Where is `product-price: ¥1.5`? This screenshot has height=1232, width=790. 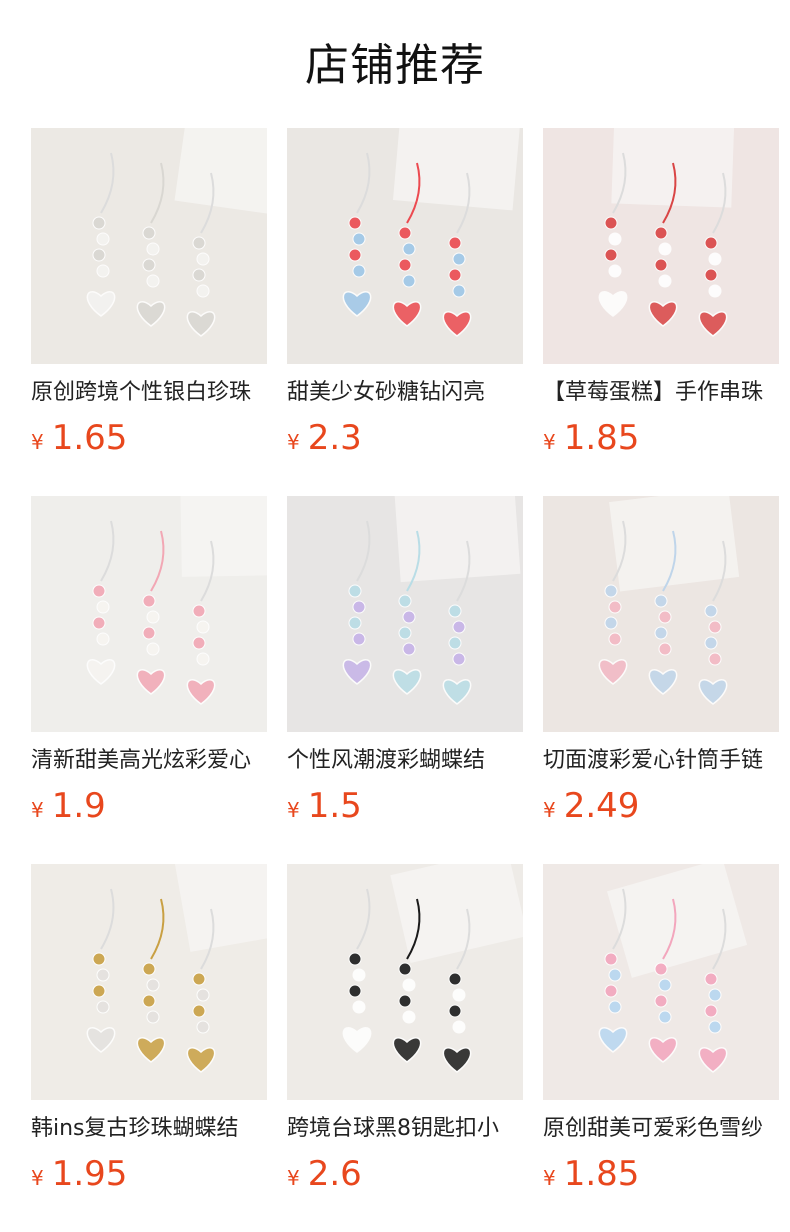
product-price: ¥1.5 is located at coordinates (405, 806).